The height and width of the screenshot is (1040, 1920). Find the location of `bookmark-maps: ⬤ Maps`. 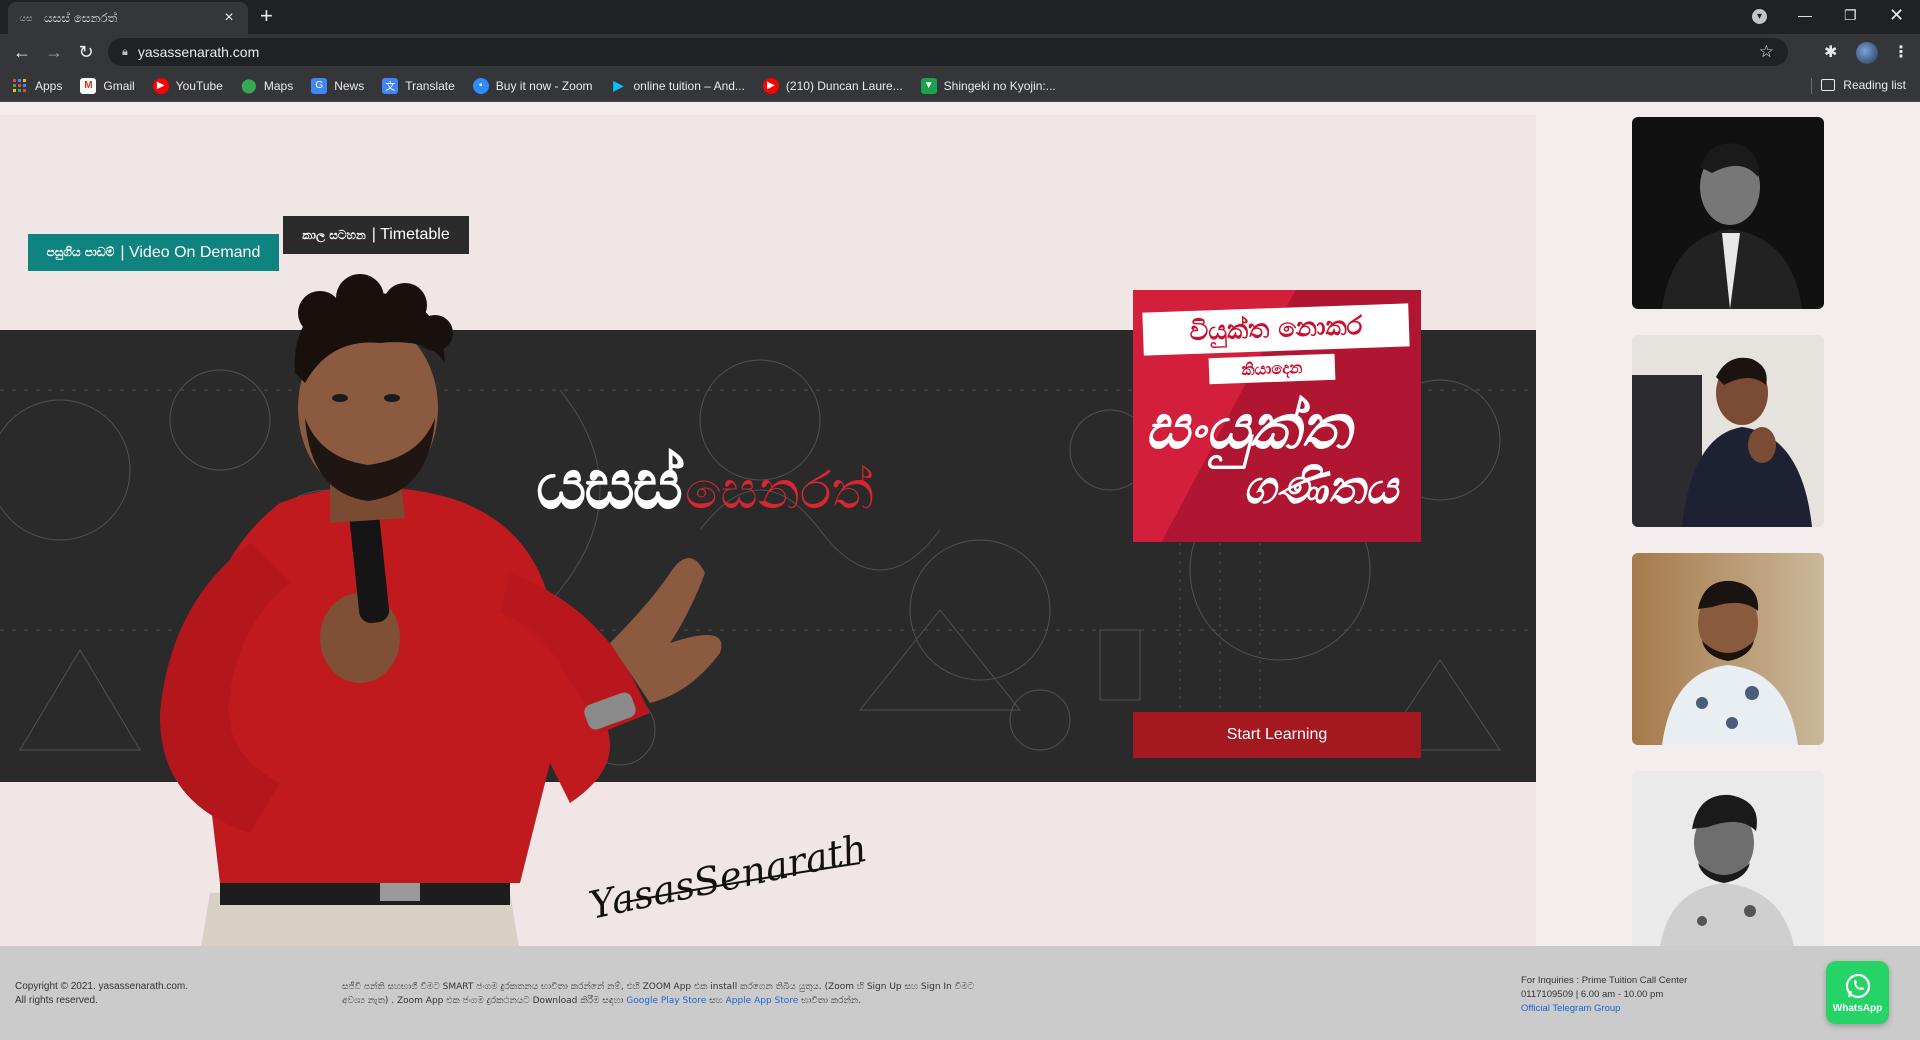

bookmark-maps: ⬤ Maps is located at coordinates (267, 85).